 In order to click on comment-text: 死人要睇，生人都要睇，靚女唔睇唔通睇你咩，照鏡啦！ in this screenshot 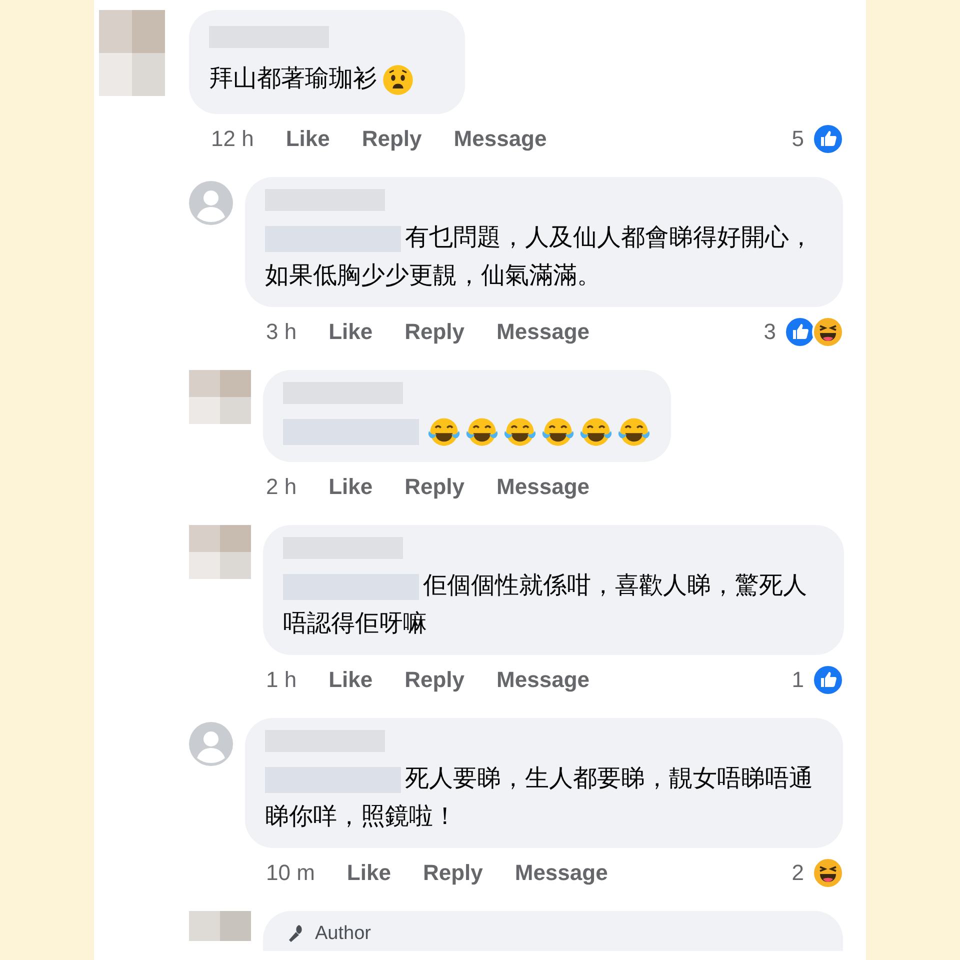, I will do `click(539, 797)`.